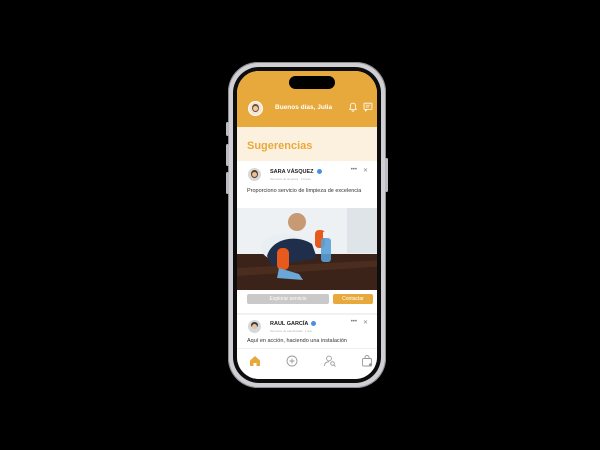  I want to click on author-subtitle: Servicios de electricidad · 1 día, so click(291, 331).